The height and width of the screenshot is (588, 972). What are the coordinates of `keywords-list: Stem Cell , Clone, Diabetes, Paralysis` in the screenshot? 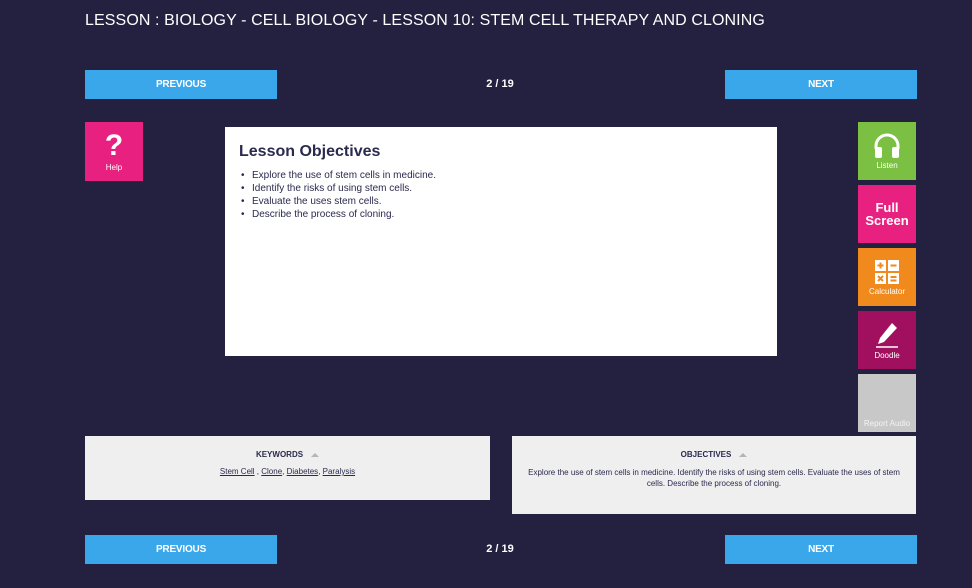 It's located at (287, 471).